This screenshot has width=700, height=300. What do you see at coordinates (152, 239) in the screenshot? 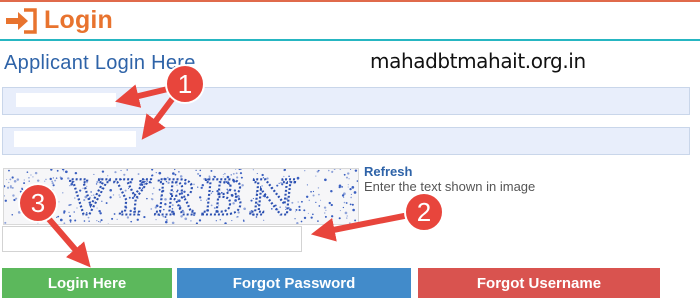
I see `captcha-input` at bounding box center [152, 239].